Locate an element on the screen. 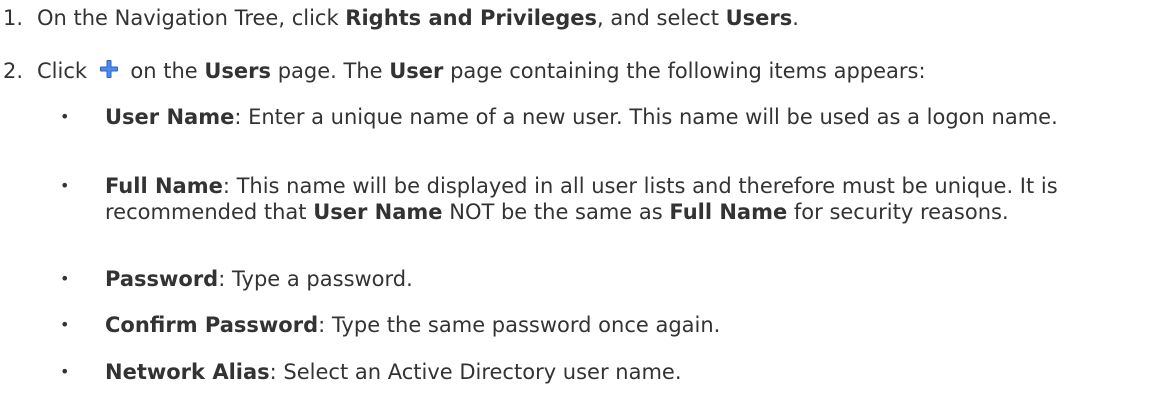 The width and height of the screenshot is (1158, 400). step-text-part: , and select is located at coordinates (661, 18).